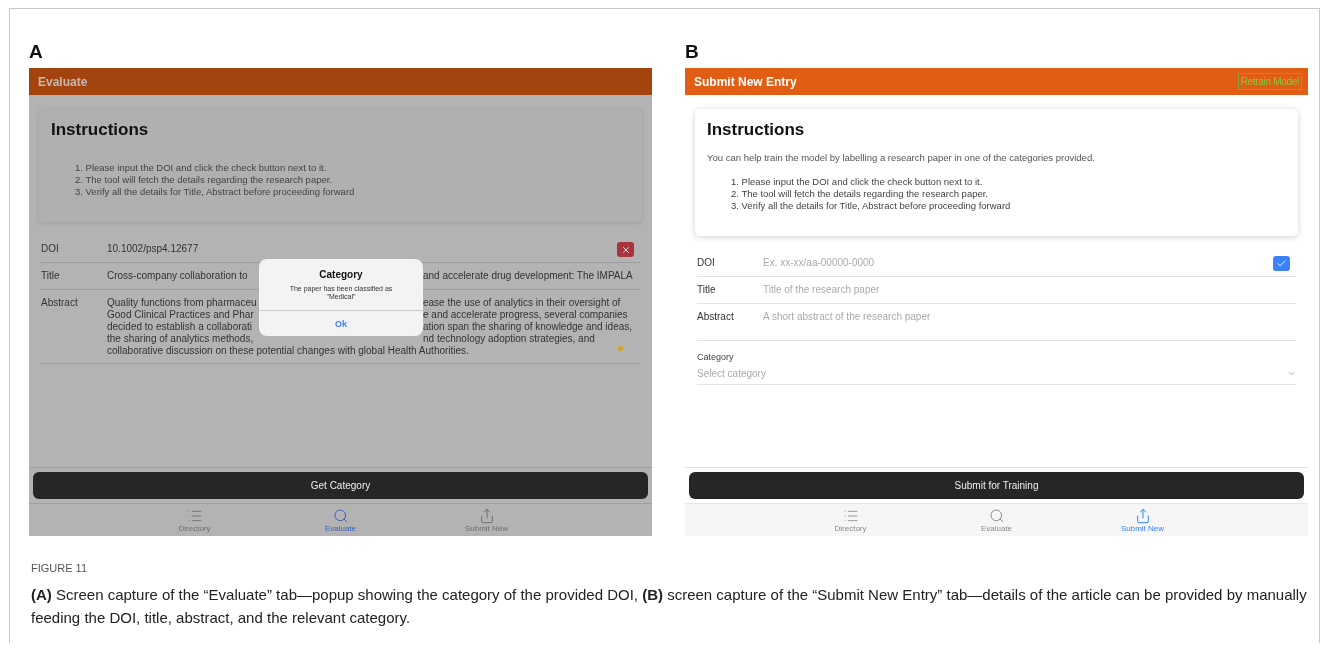 This screenshot has height=652, width=1328. I want to click on input-field: Title of the research paper, so click(1029, 289).